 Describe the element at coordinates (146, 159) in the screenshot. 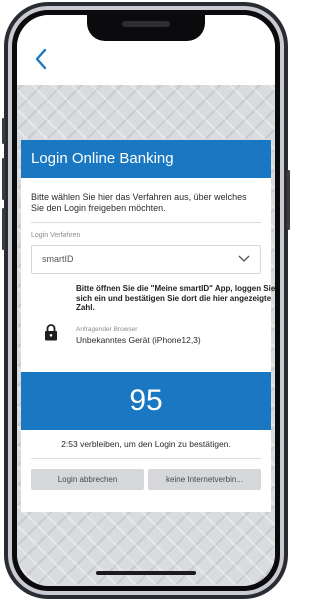

I see `card-title: Login Online Banking` at that location.